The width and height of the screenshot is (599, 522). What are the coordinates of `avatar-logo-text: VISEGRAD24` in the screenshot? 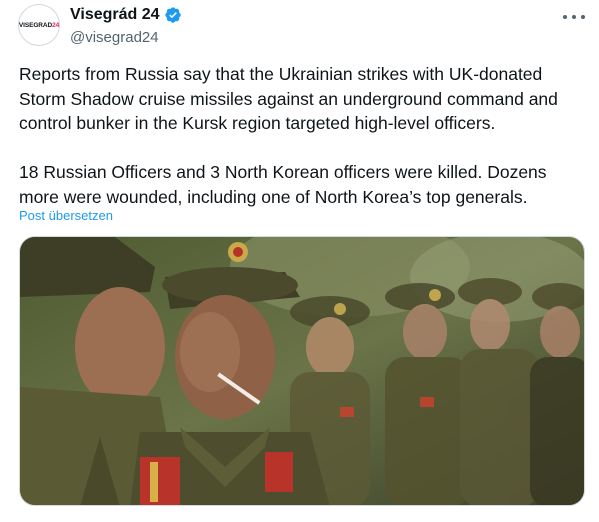 It's located at (39, 25).